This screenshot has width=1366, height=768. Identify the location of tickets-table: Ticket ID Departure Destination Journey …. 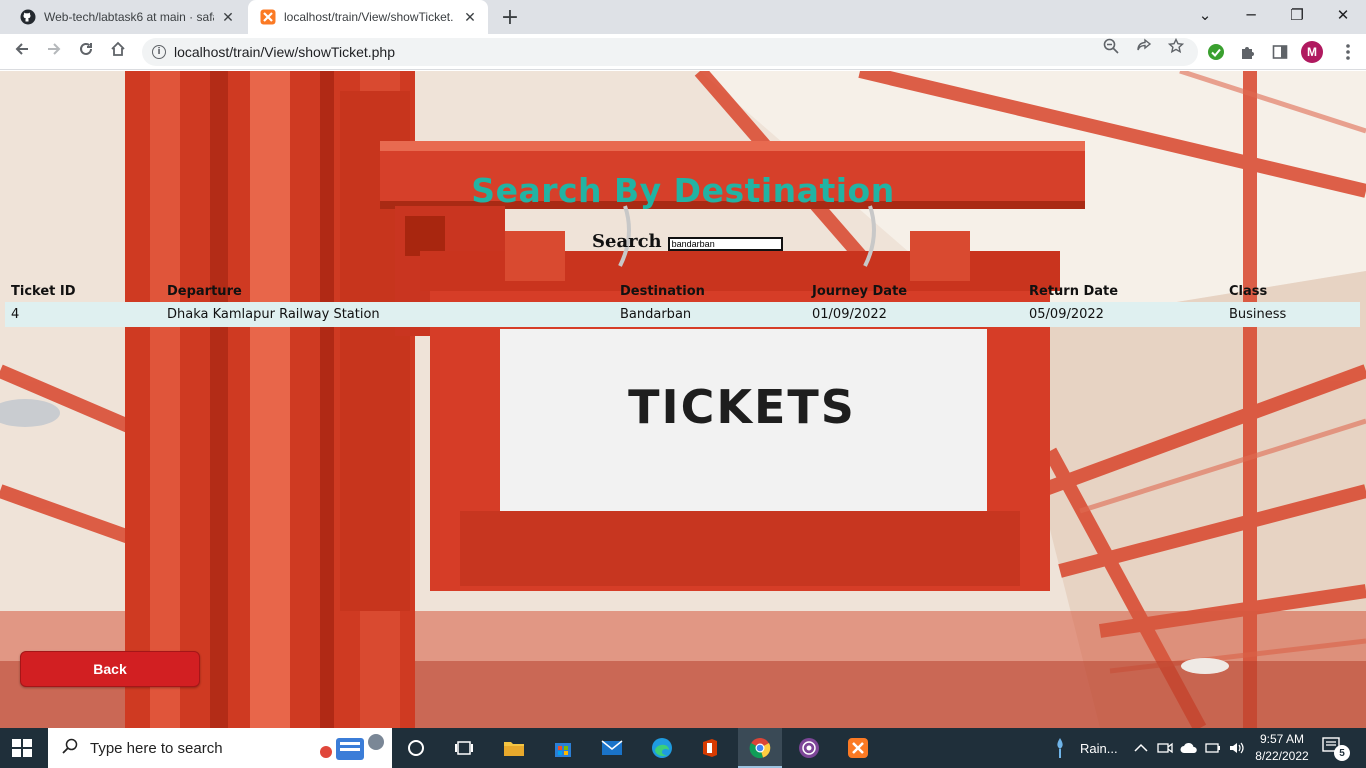
(682, 303).